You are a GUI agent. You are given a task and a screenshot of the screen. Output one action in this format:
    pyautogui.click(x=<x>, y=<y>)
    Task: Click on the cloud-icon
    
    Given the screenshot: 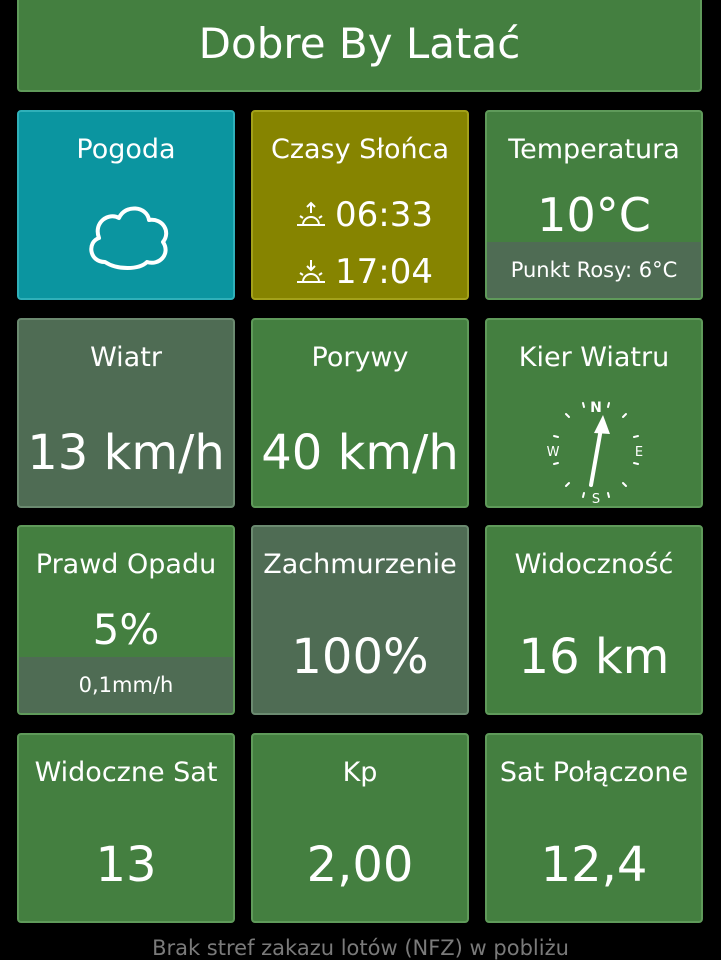 What is the action you would take?
    pyautogui.click(x=129, y=238)
    